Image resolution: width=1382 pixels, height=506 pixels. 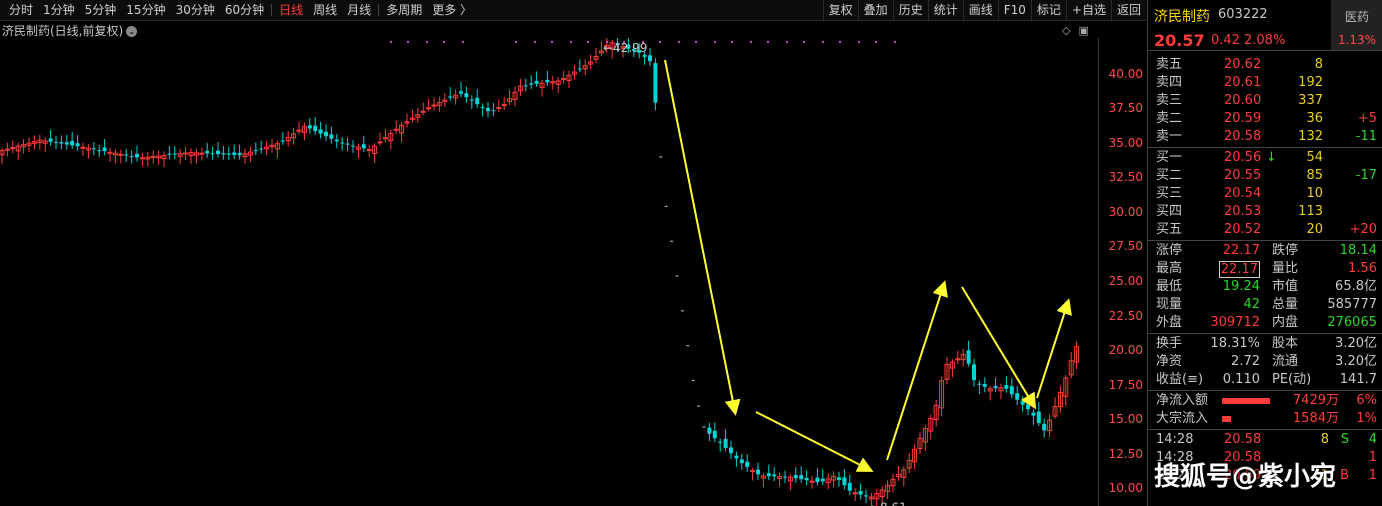 I want to click on period-tab-9: 多周期, so click(x=404, y=10).